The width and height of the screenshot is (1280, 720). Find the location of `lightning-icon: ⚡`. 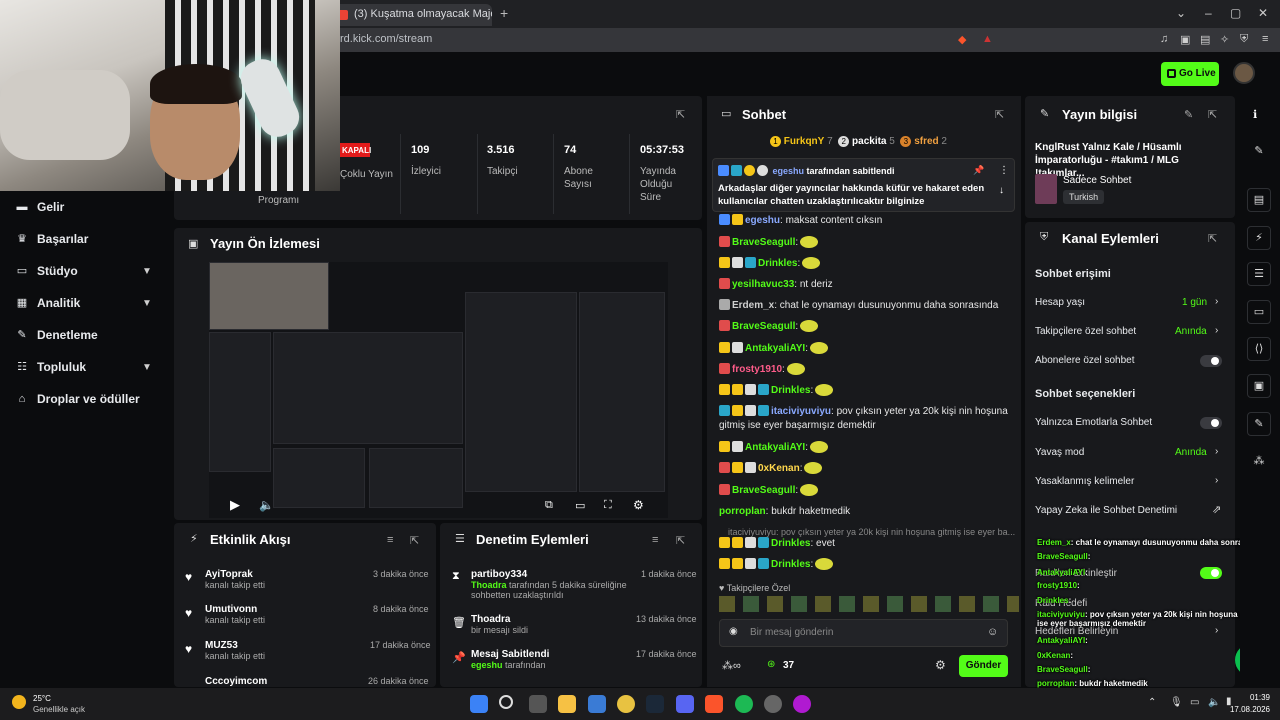

lightning-icon: ⚡ is located at coordinates (1259, 238).